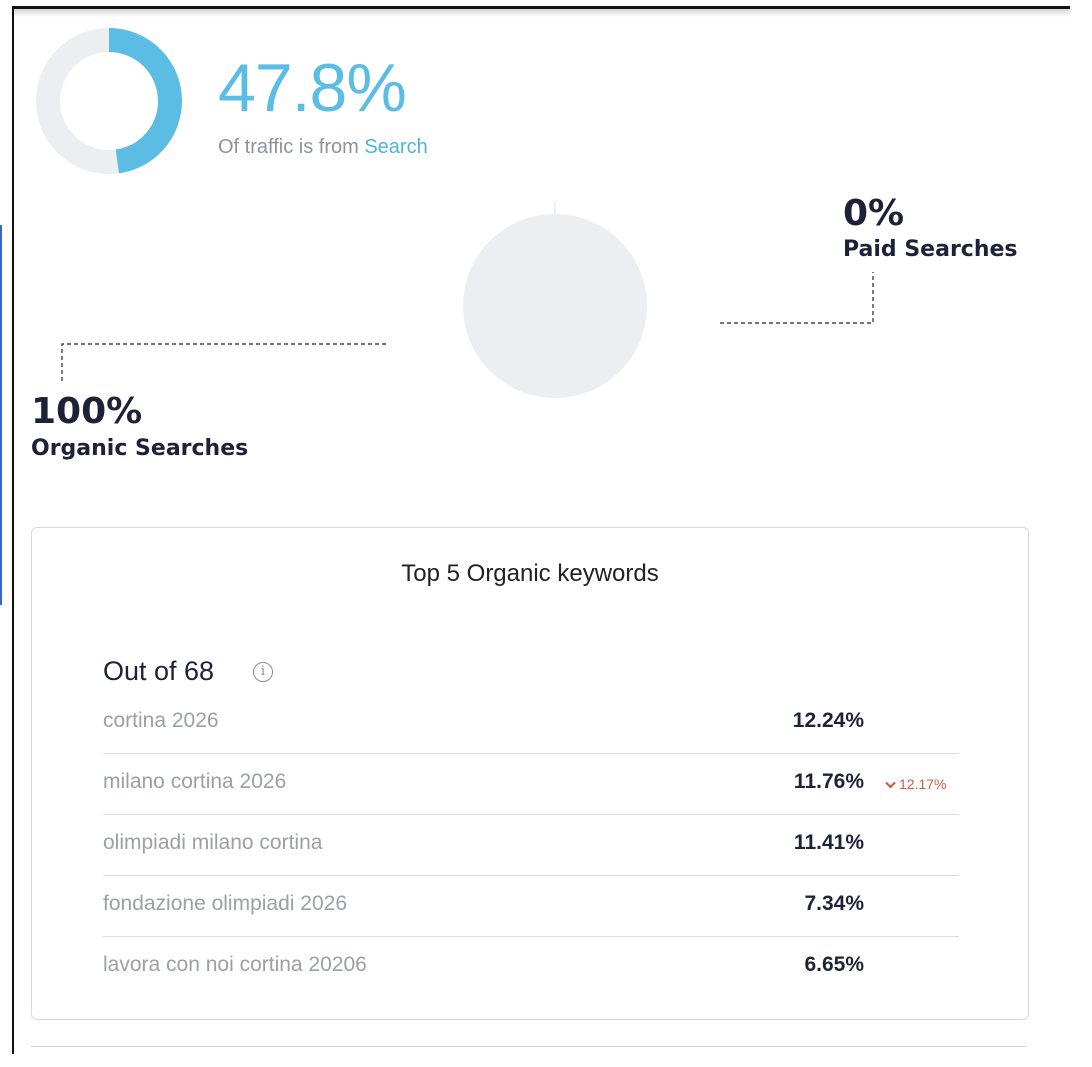  Describe the element at coordinates (797, 298) in the screenshot. I see `paid-leader-line` at that location.